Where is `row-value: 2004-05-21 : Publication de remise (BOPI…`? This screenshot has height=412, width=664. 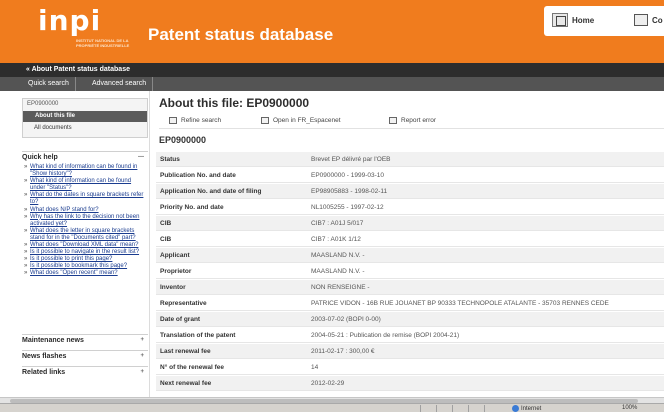 row-value: 2004-05-21 : Publication de remise (BOPI… is located at coordinates (385, 335).